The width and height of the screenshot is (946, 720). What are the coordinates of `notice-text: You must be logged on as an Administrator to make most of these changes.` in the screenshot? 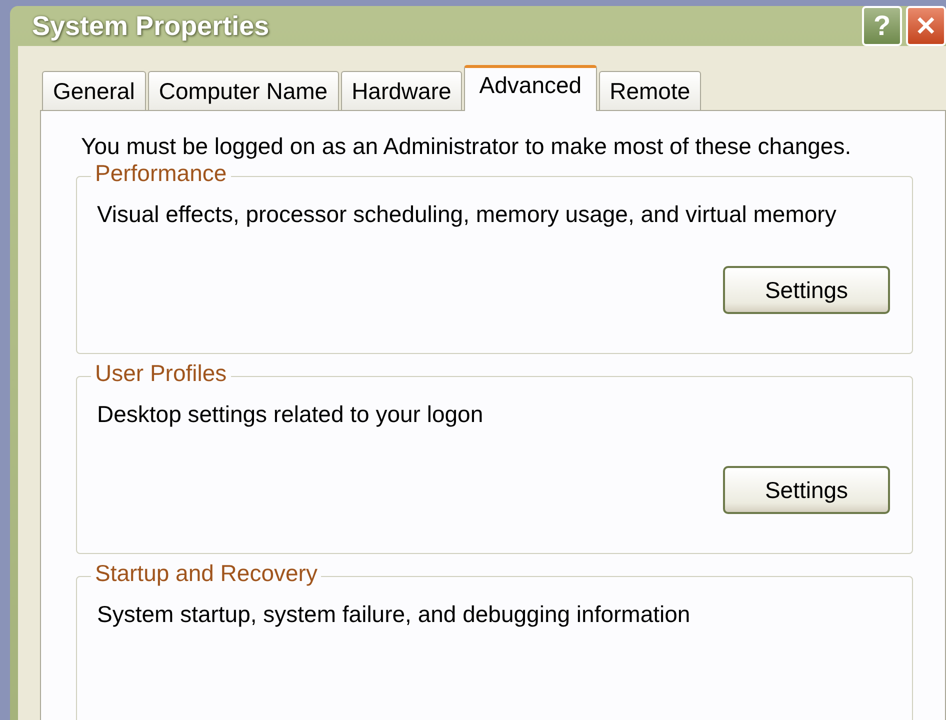 It's located at (466, 146).